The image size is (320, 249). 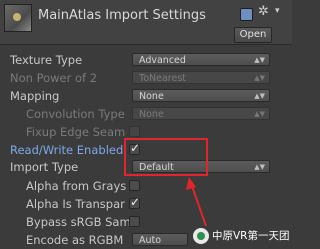 I want to click on watermark: 中原VR第一天团, so click(x=241, y=236).